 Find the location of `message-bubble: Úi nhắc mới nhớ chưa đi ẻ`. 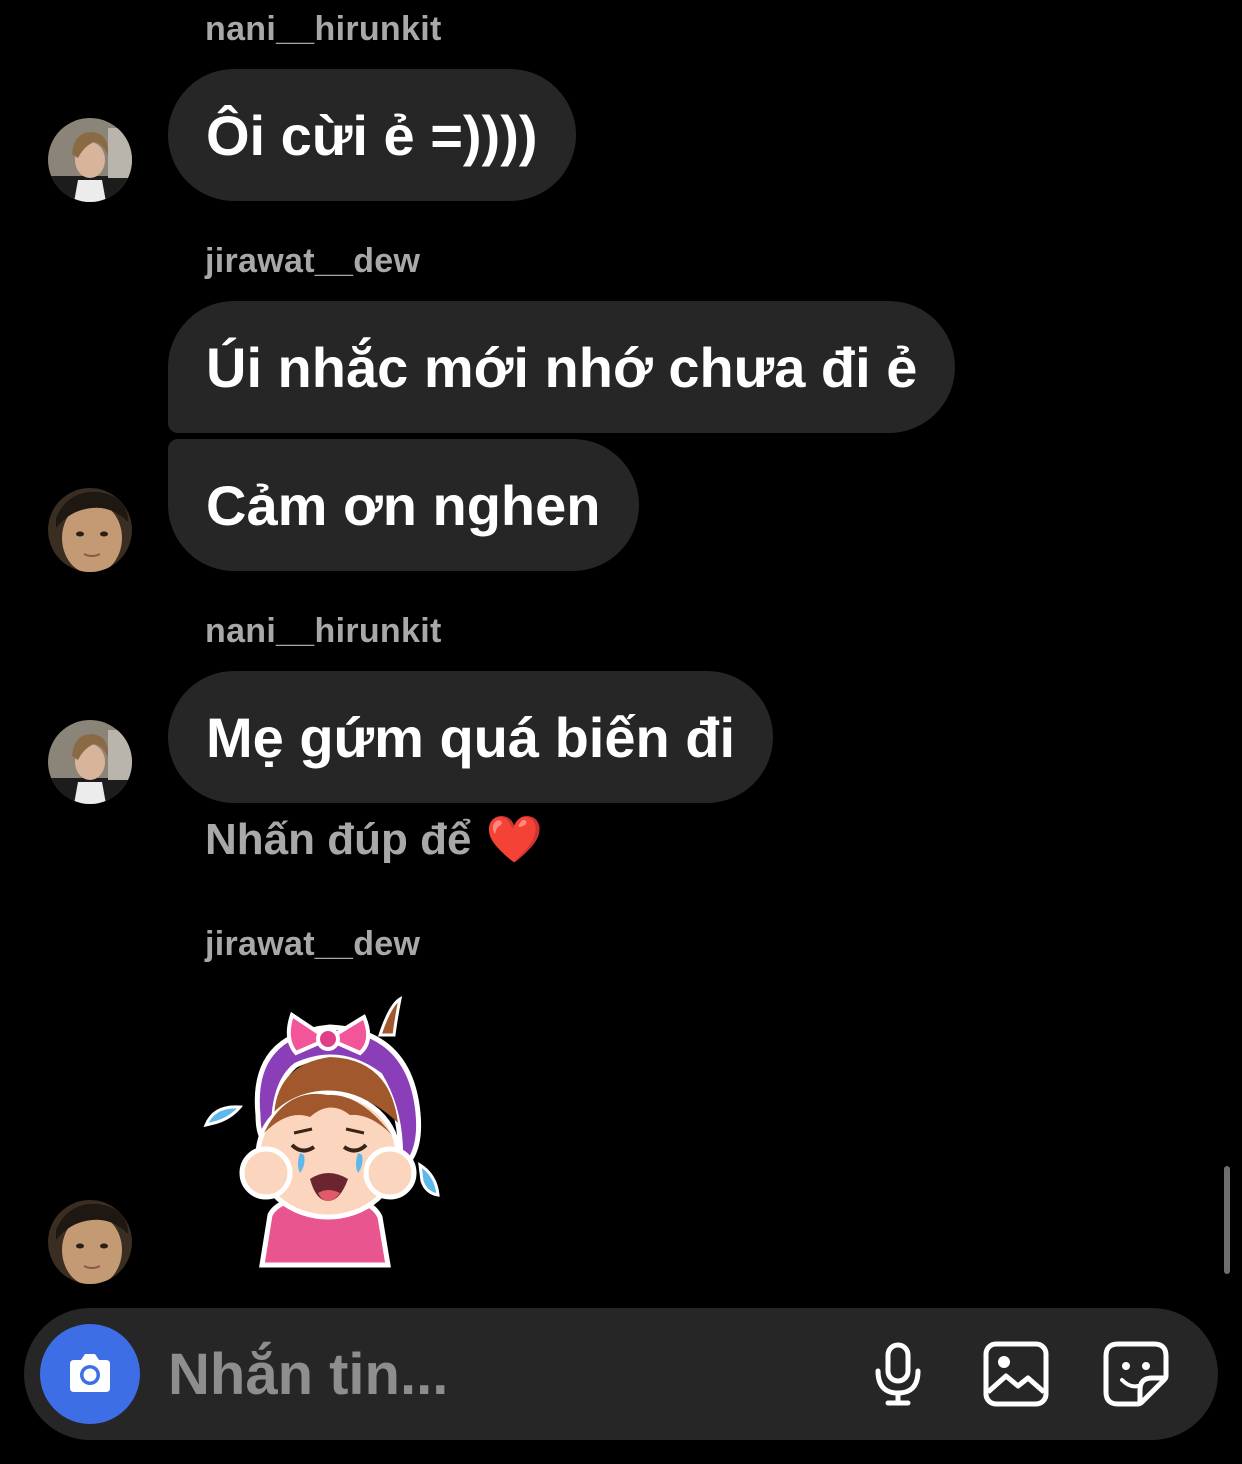

message-bubble: Úi nhắc mới nhớ chưa đi ẻ is located at coordinates (562, 367).